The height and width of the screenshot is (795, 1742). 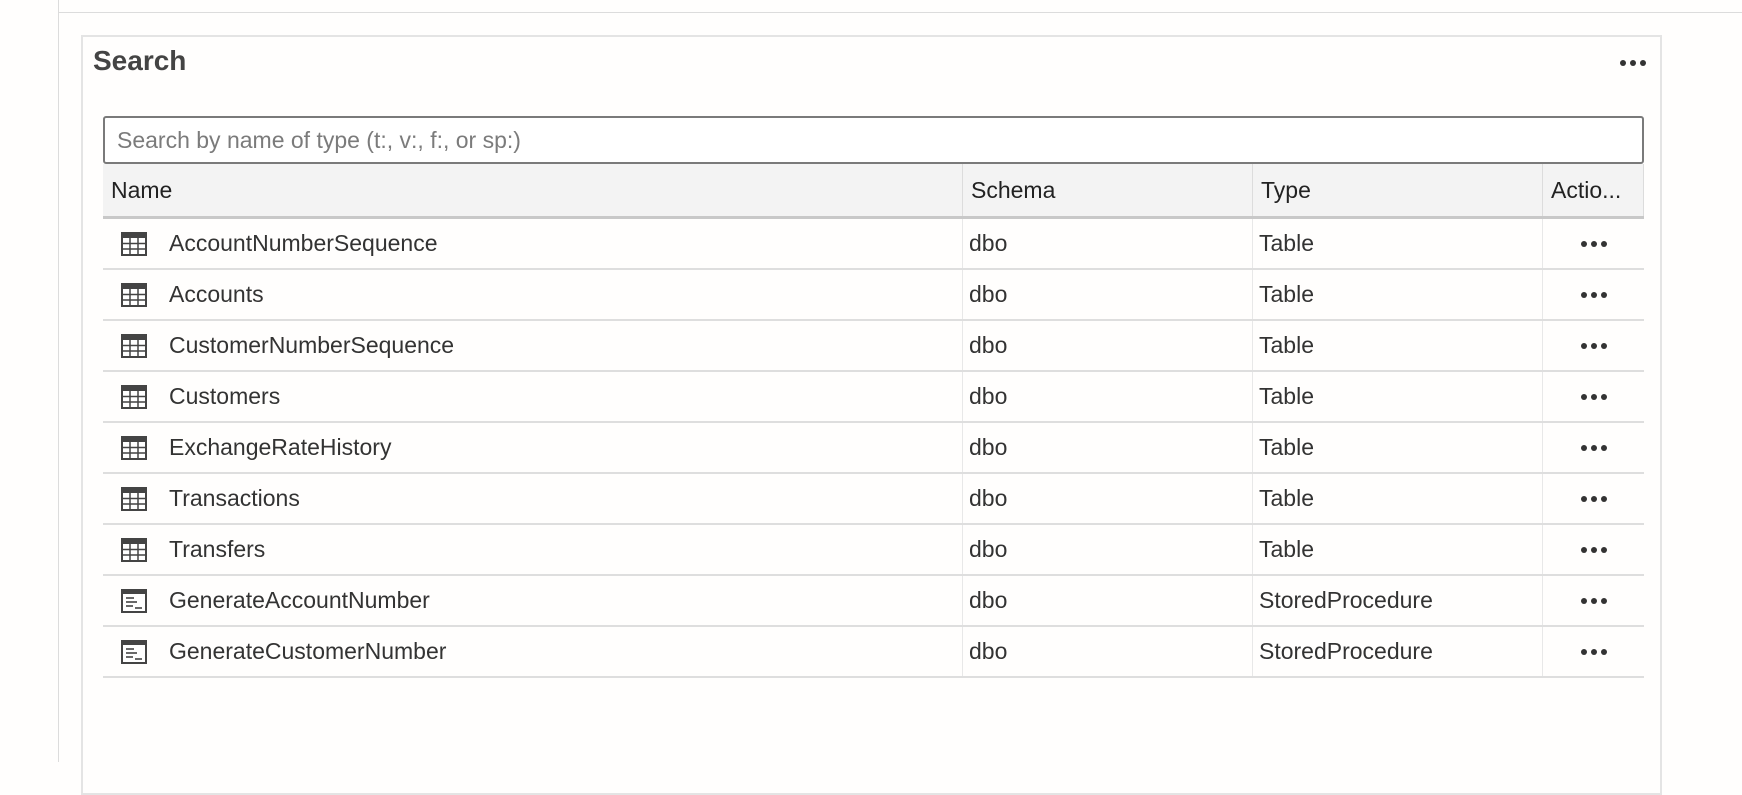 I want to click on table-row: GenerateAccountNumber dbo StoredProcedure, so click(x=873, y=601).